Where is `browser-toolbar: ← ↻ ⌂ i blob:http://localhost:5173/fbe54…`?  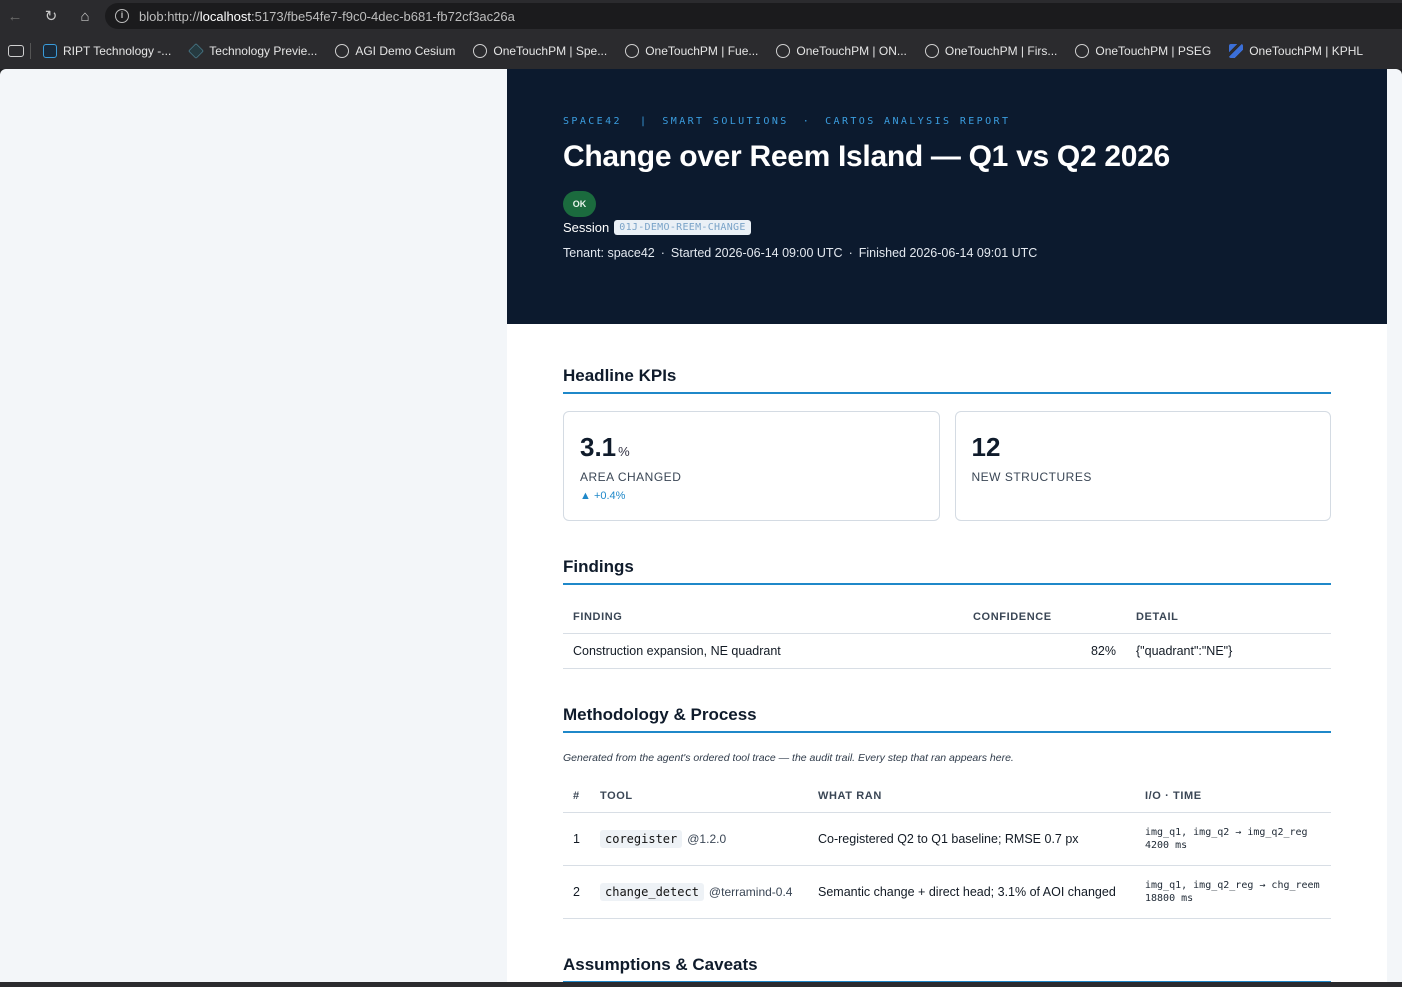
browser-toolbar: ← ↻ ⌂ i blob:http://localhost:5173/fbe54… is located at coordinates (701, 16).